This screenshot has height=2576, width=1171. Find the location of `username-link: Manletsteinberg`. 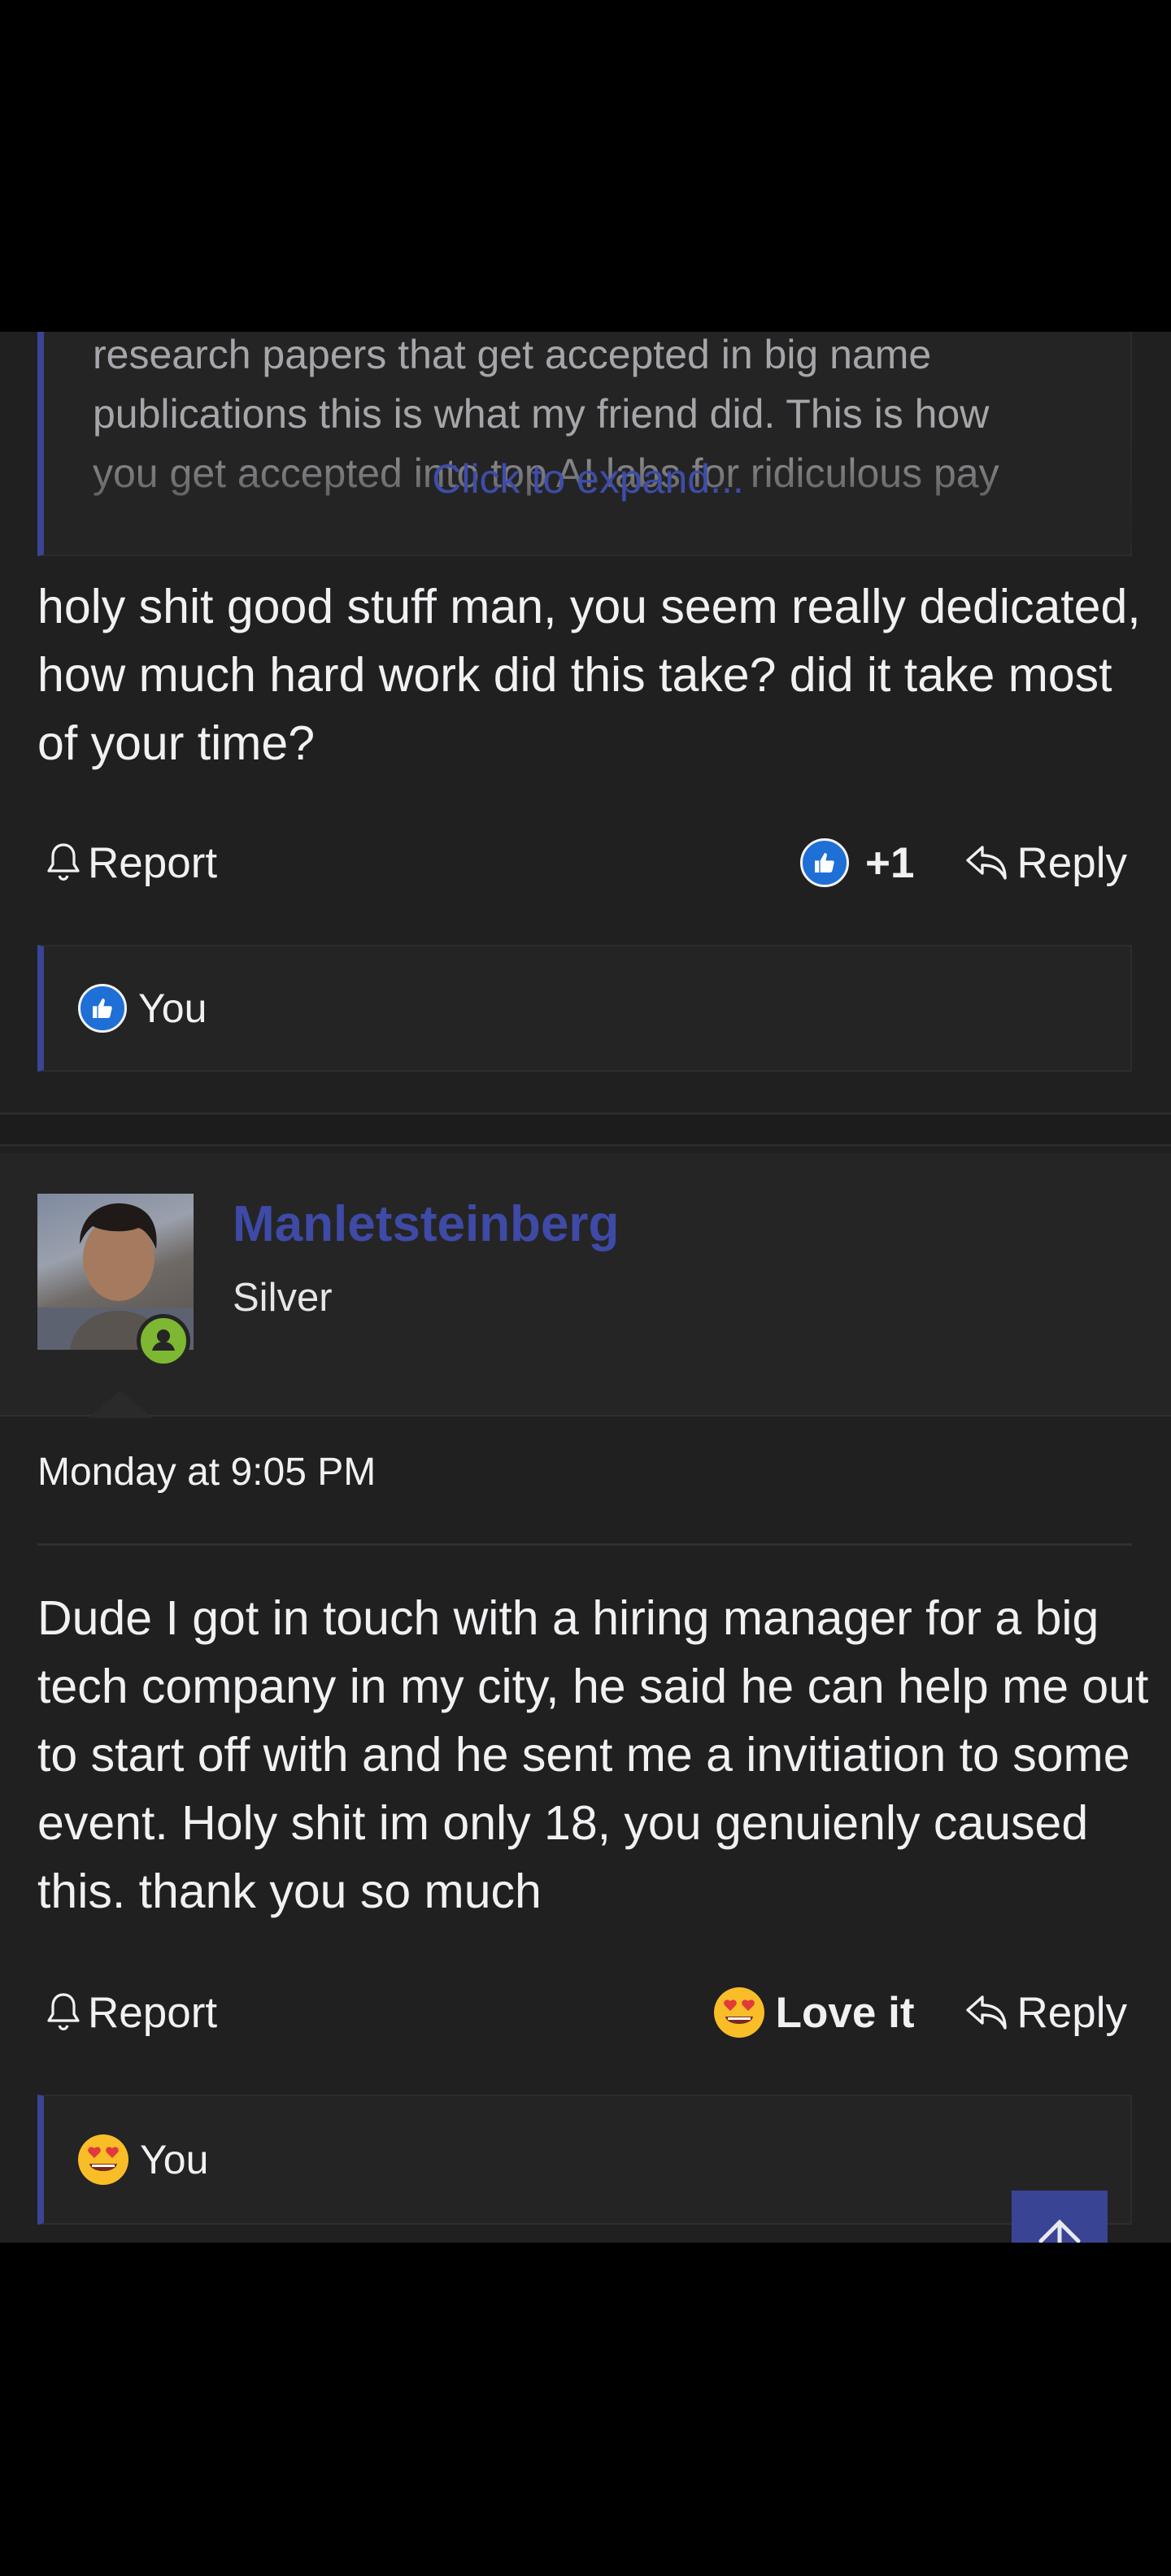

username-link: Manletsteinberg is located at coordinates (426, 1224).